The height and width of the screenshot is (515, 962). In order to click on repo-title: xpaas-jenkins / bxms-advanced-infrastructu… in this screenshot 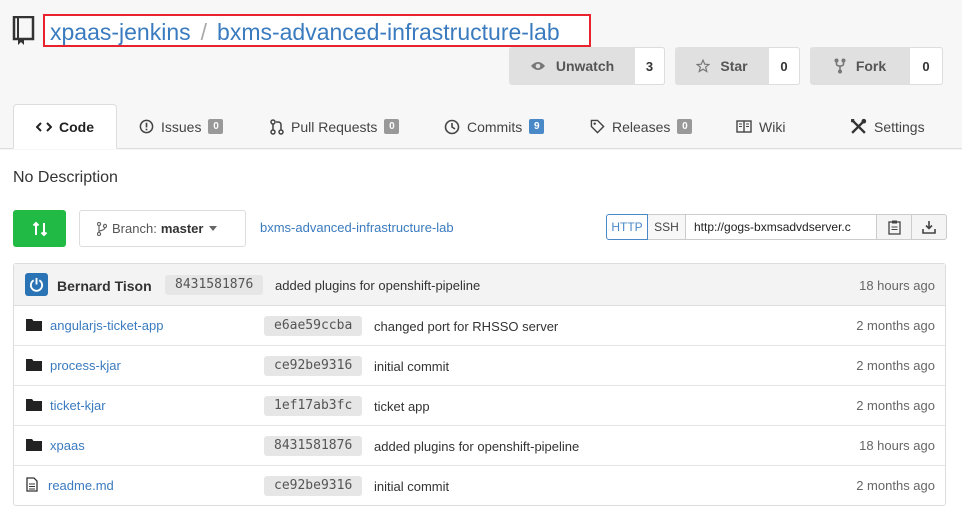, I will do `click(305, 32)`.